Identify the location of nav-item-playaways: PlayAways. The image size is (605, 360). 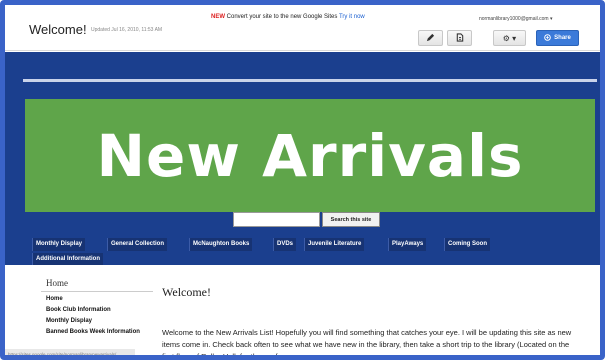
(407, 244).